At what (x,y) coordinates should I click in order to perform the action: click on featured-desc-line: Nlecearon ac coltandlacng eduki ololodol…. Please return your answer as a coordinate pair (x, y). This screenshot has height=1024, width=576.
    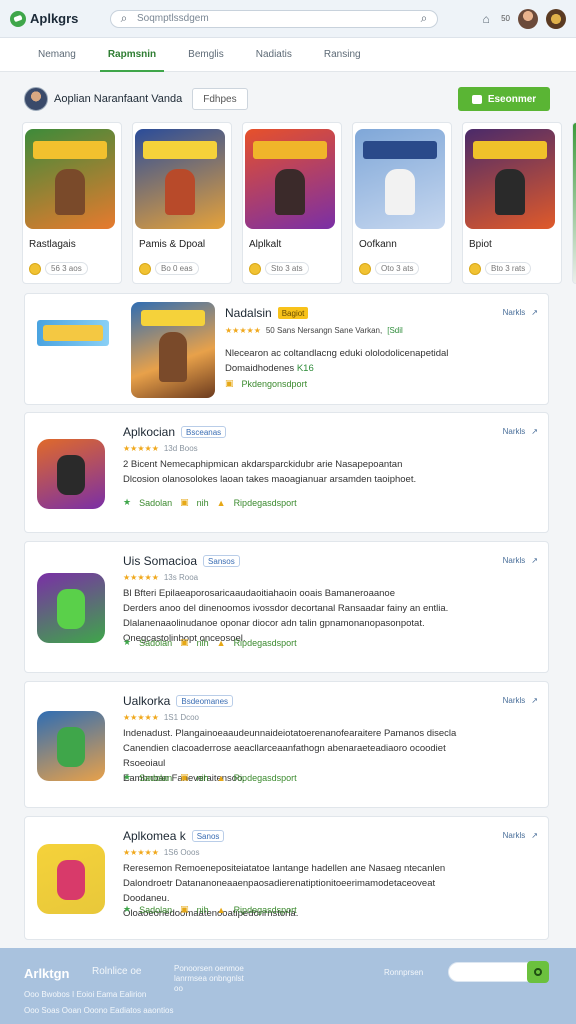
    Looking at the image, I should click on (337, 353).